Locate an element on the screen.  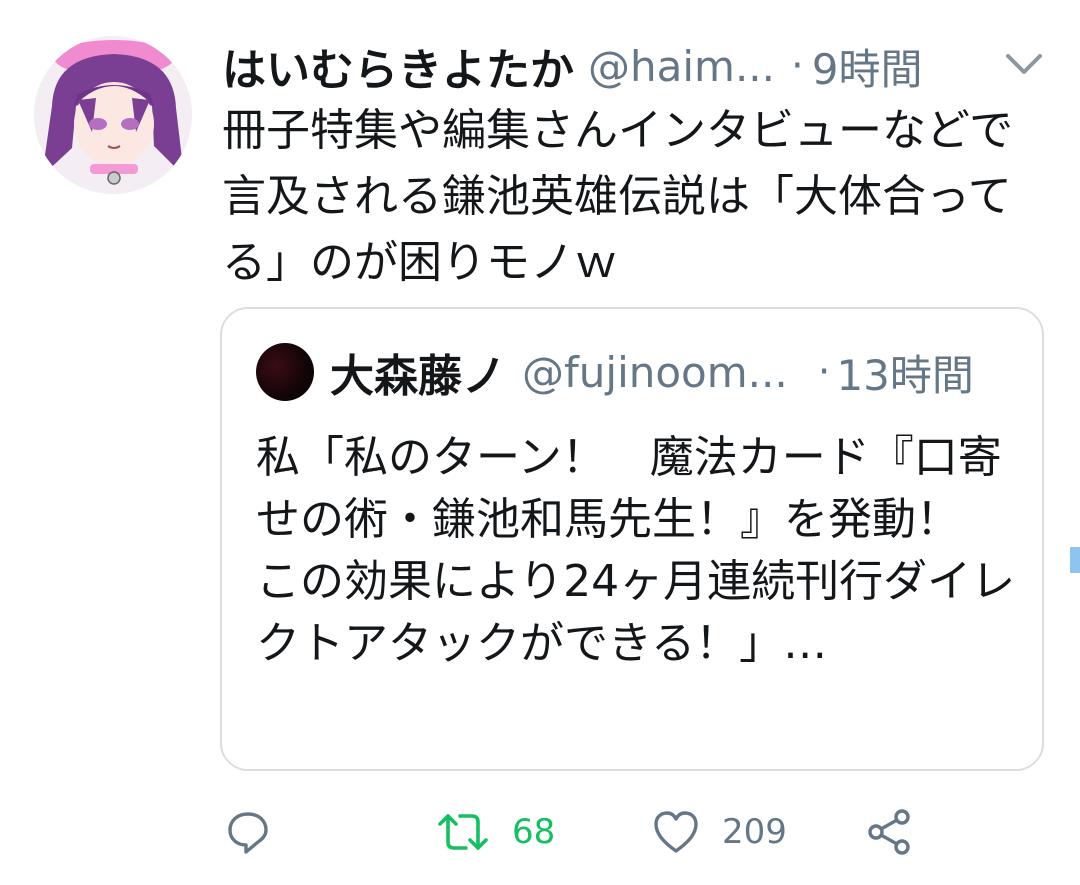
quoted-author-name: 大森藤ノ is located at coordinates (418, 376).